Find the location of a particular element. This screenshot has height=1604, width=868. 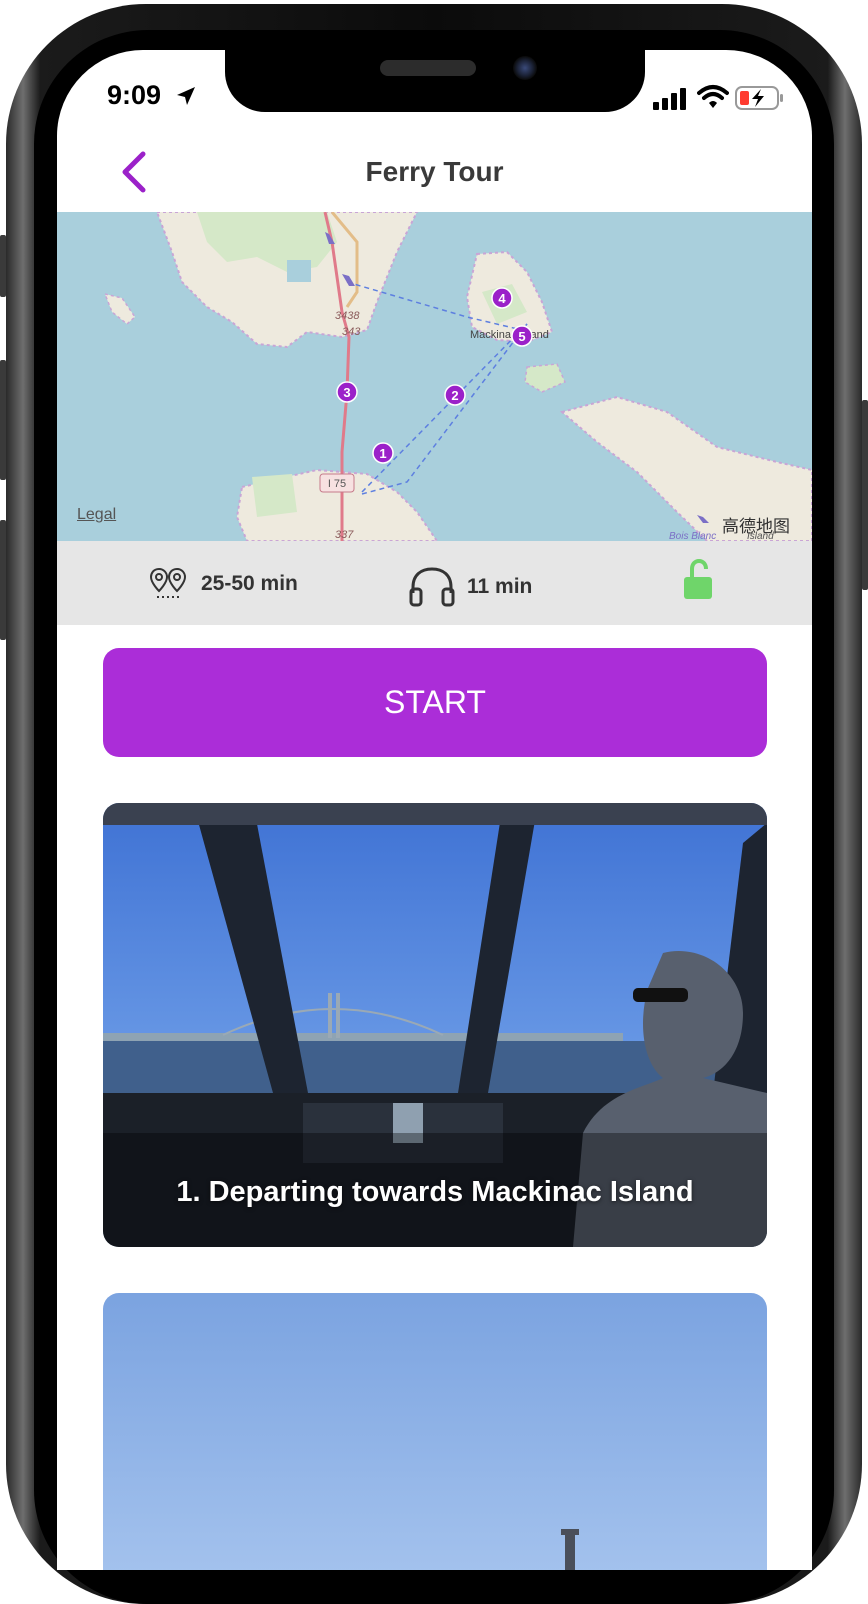

map-legal-link: Legal is located at coordinates (96, 515).